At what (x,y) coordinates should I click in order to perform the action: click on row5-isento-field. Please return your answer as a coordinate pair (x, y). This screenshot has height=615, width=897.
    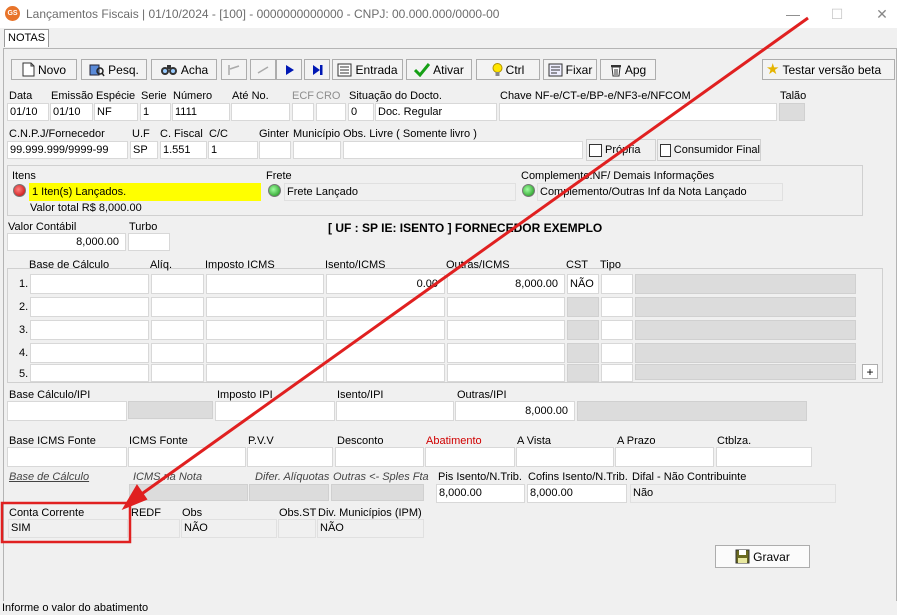
    Looking at the image, I should click on (385, 373).